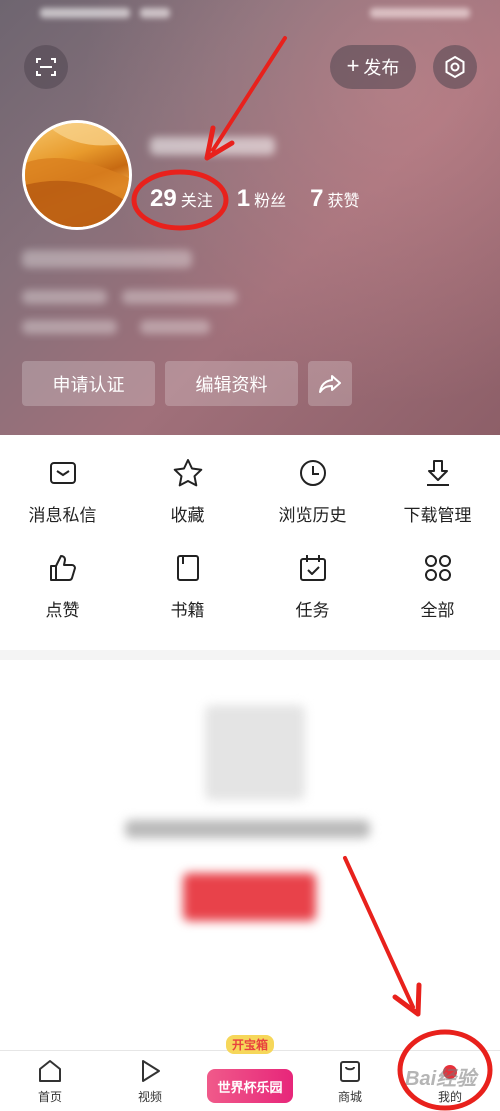 The width and height of the screenshot is (500, 1111). Describe the element at coordinates (62, 610) in the screenshot. I see `grid-item-label: 点赞` at that location.